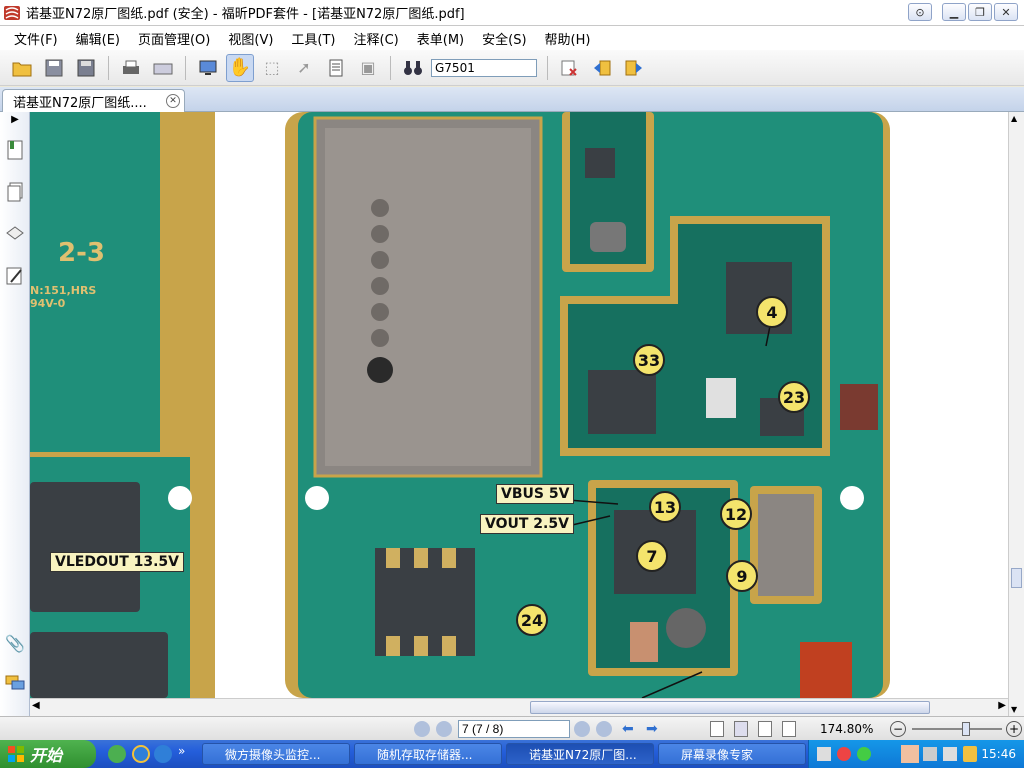  What do you see at coordinates (634, 68) in the screenshot?
I see `find-next-icon` at bounding box center [634, 68].